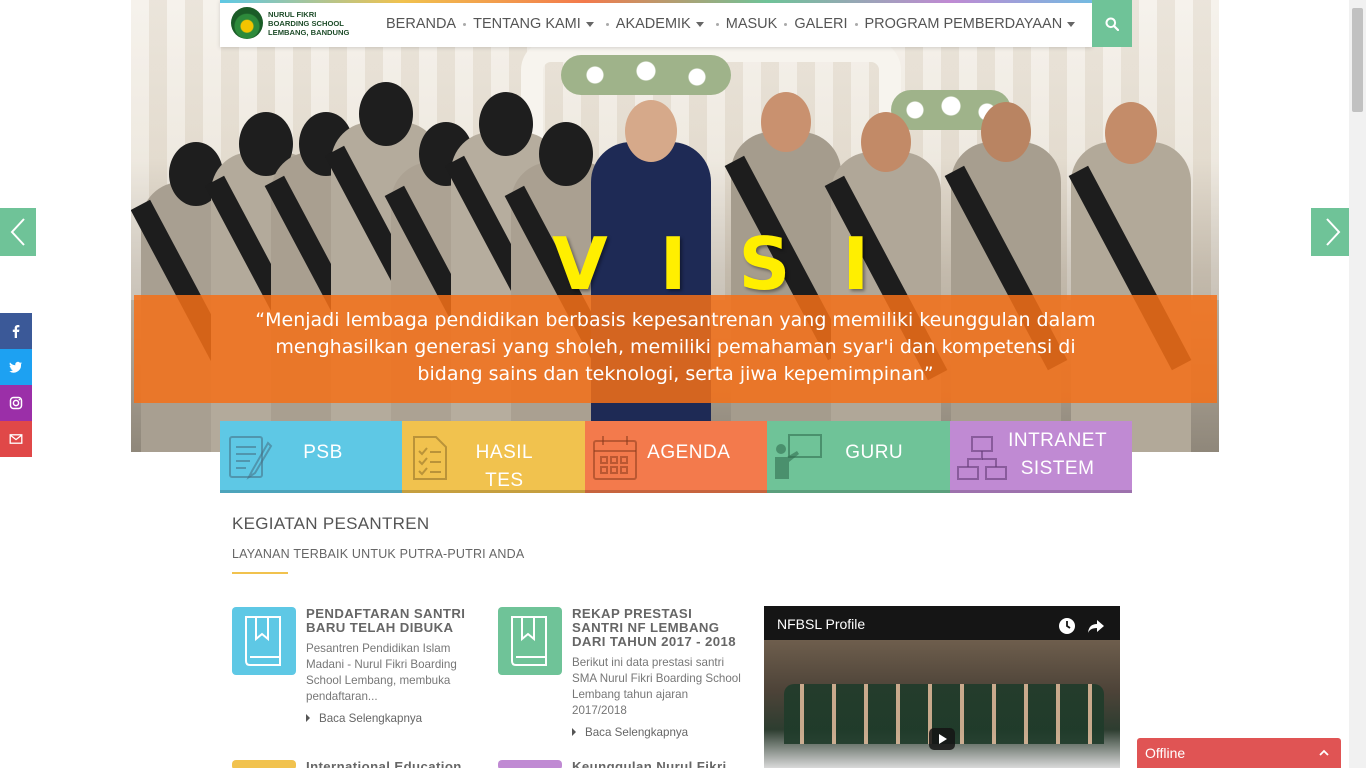  Describe the element at coordinates (653, 24) in the screenshot. I see `nav-item-label: AKADEMIK` at that location.